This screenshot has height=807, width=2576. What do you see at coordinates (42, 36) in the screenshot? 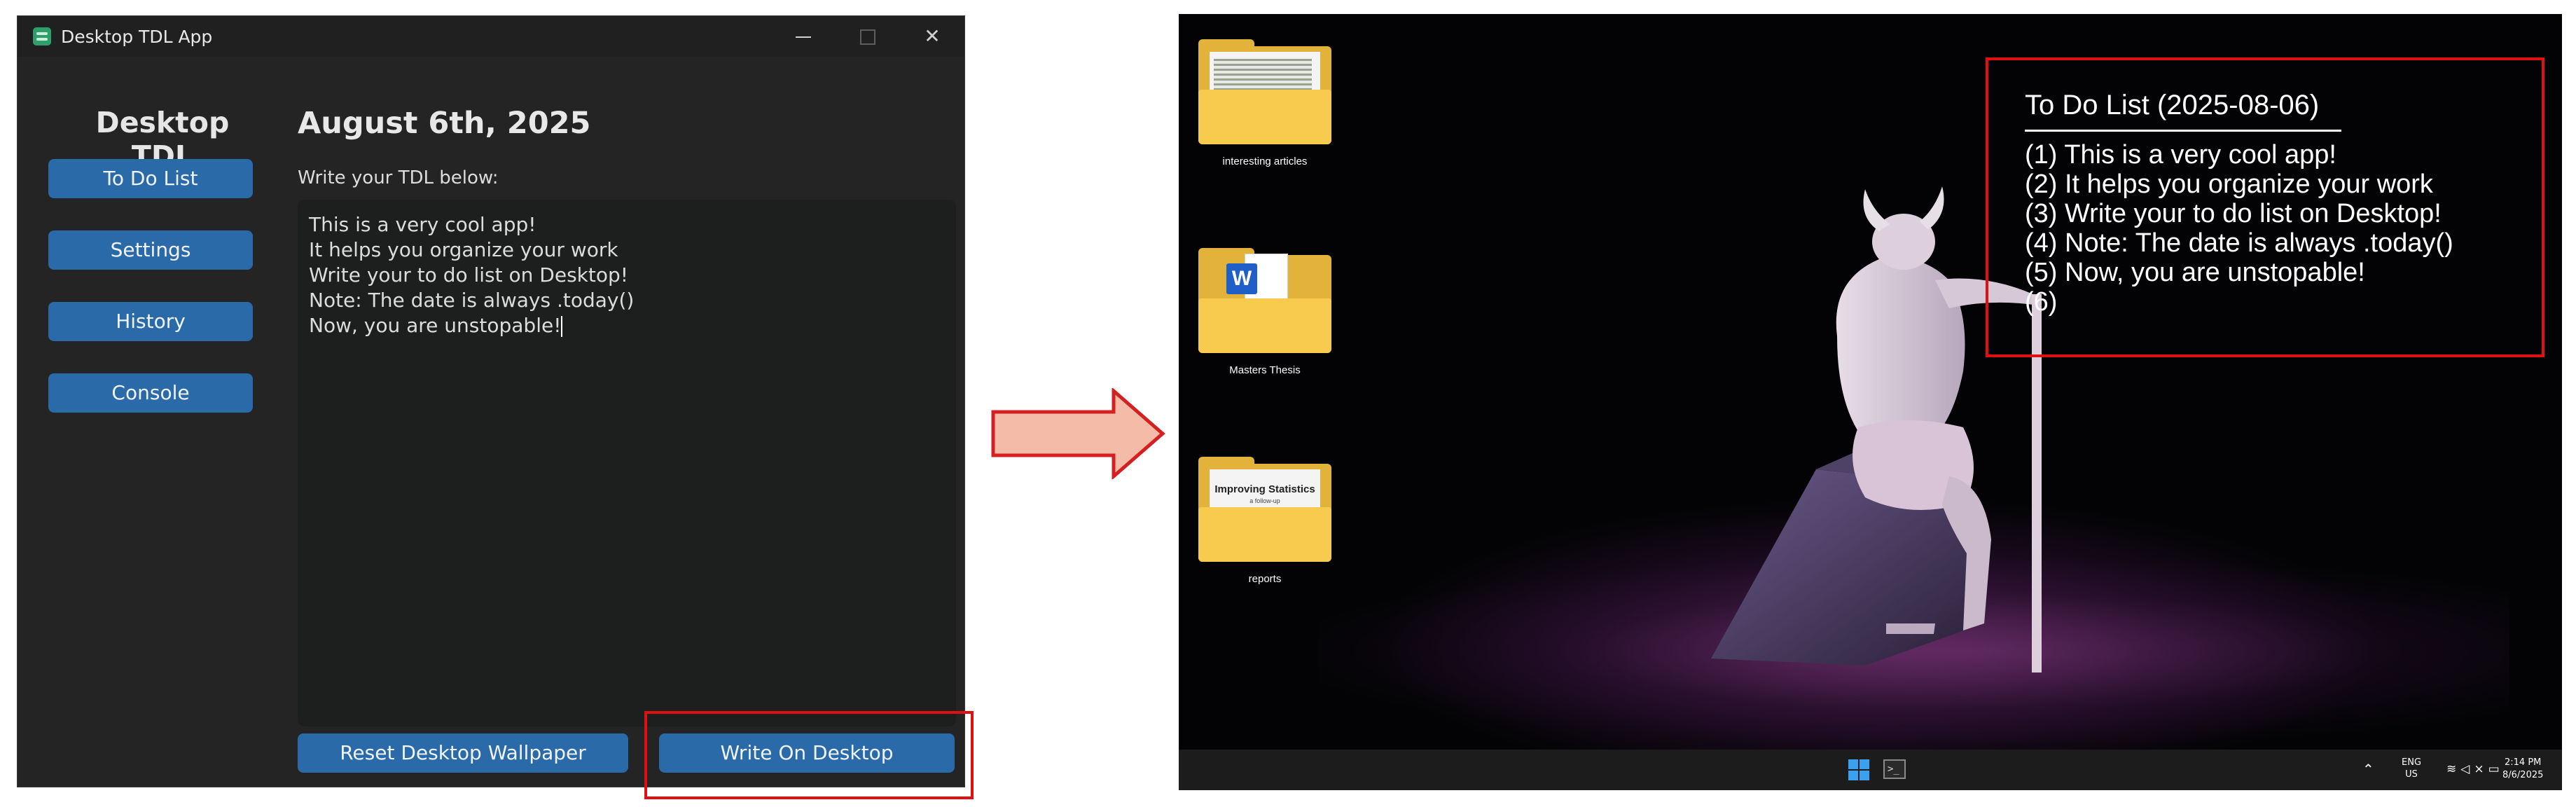
I see `app-icon` at bounding box center [42, 36].